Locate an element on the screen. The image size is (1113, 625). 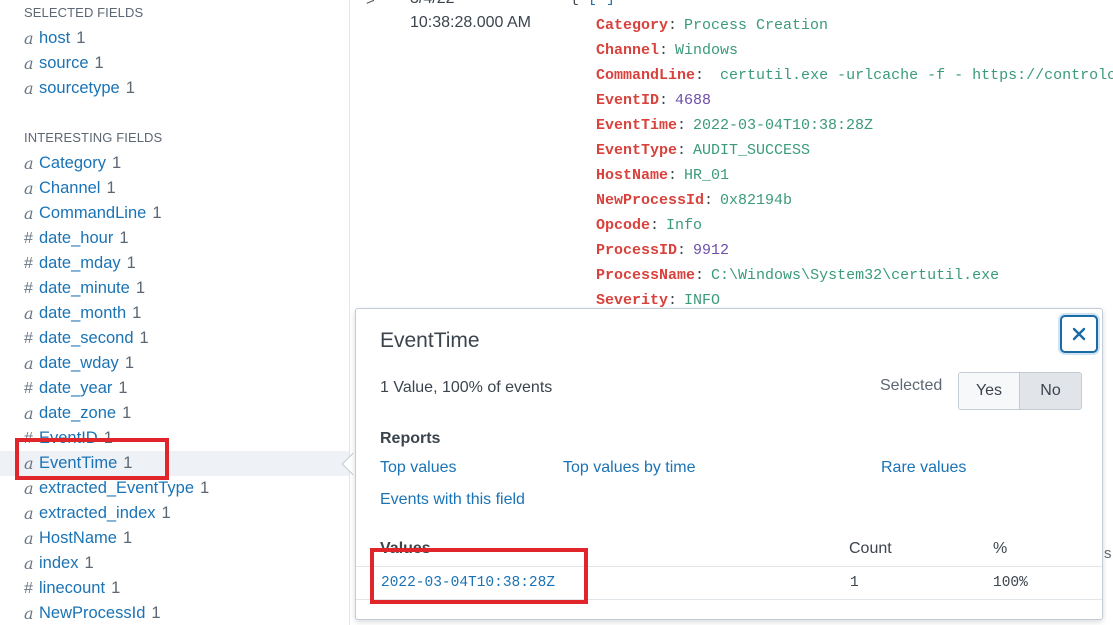
field-sourcetype: a sourcetype 1 is located at coordinates (174, 88).